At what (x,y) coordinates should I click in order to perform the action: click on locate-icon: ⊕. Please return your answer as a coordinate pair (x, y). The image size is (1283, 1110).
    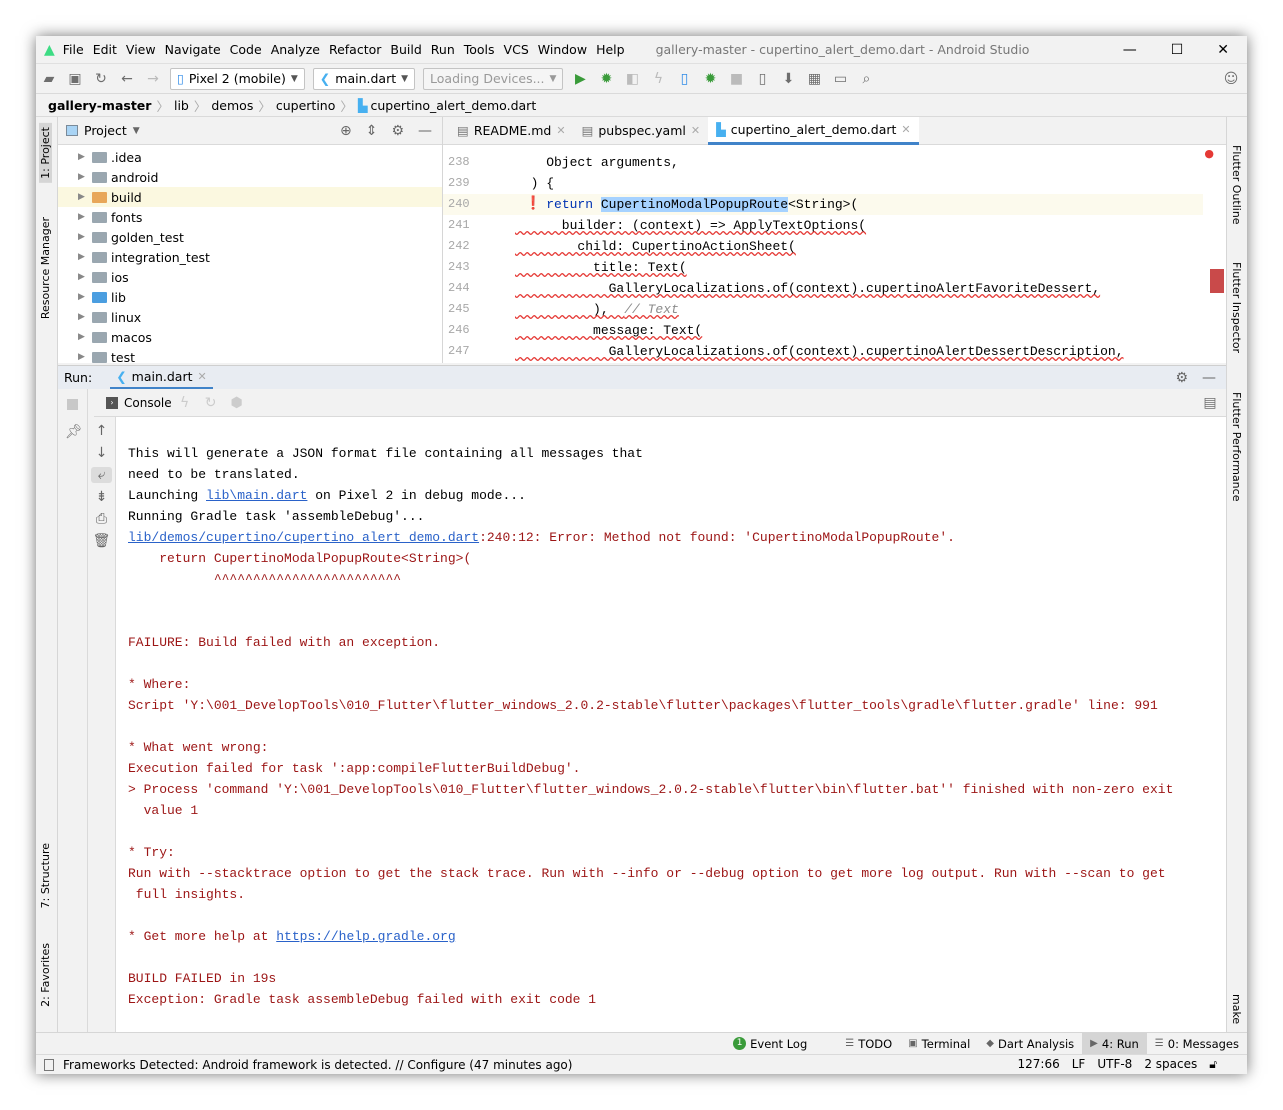
    Looking at the image, I should click on (346, 131).